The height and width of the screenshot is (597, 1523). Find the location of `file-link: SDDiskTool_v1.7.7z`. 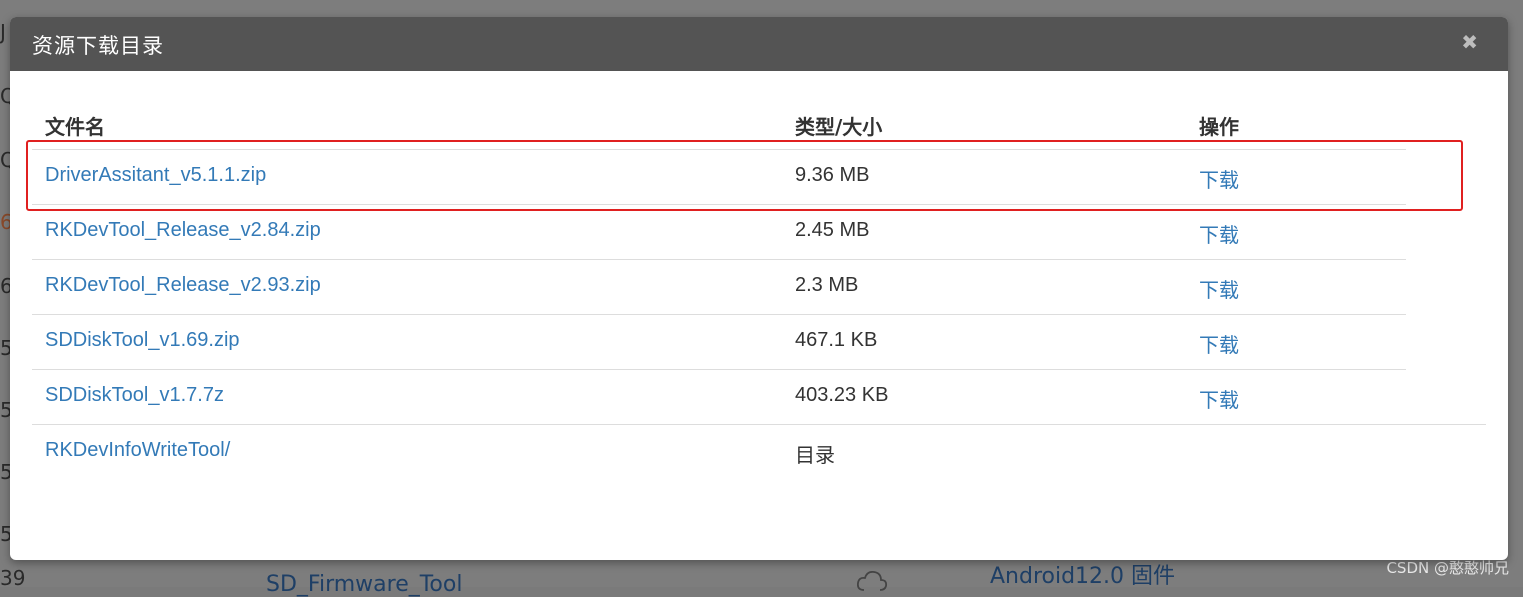

file-link: SDDiskTool_v1.7.7z is located at coordinates (134, 395).